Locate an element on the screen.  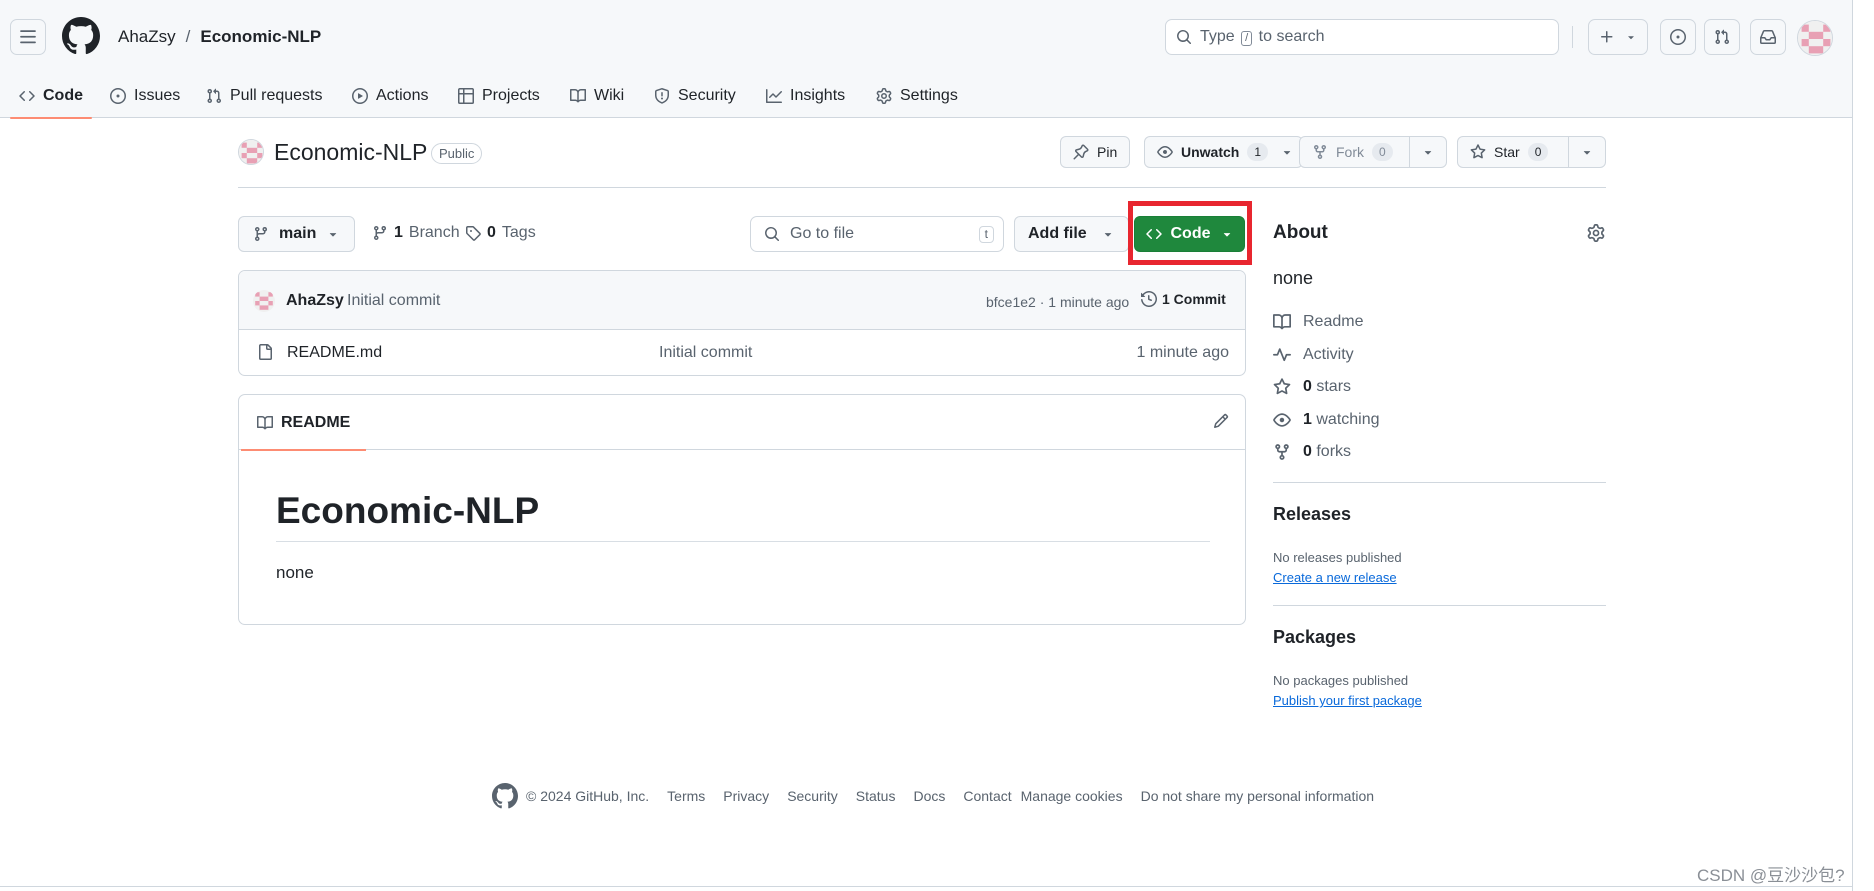
repo-forked-icon is located at coordinates (1282, 452).